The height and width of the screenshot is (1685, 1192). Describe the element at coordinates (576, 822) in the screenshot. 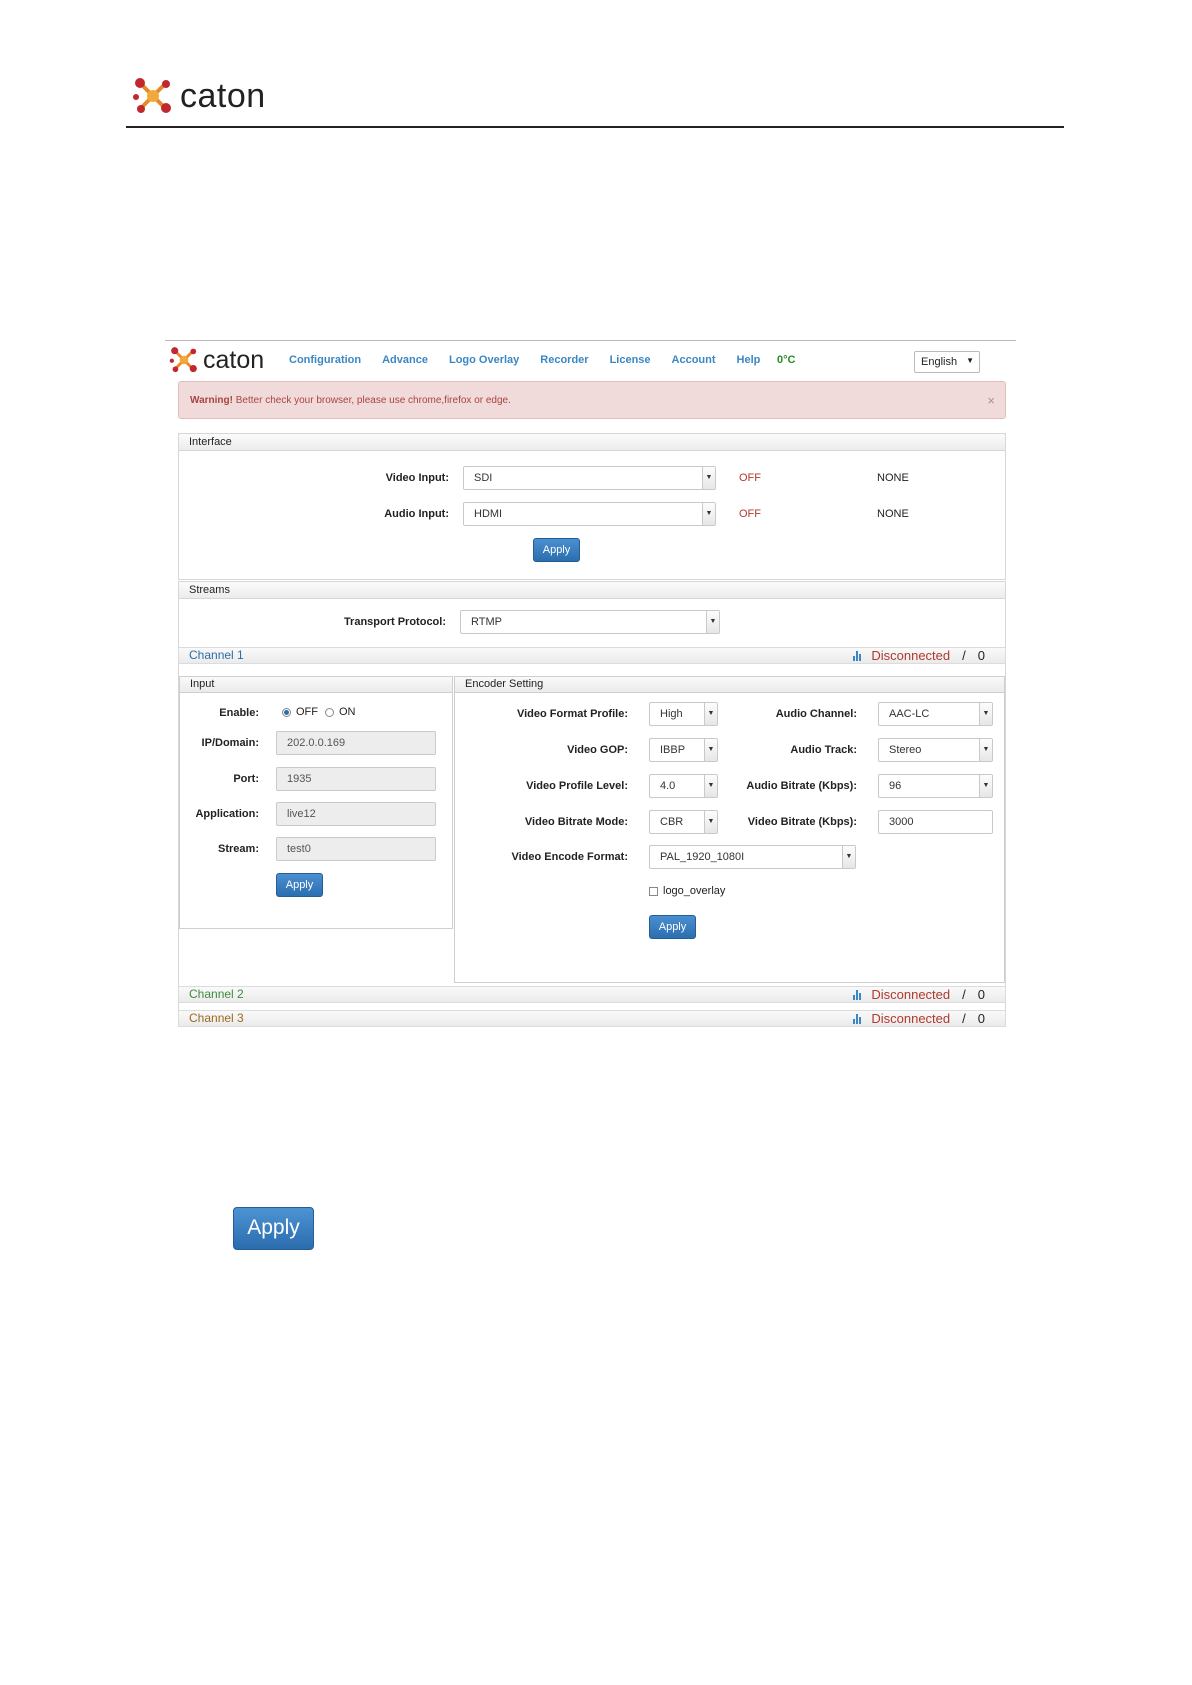

I see `video-bitrate-mode-label: Video Bitrate Mode:` at that location.